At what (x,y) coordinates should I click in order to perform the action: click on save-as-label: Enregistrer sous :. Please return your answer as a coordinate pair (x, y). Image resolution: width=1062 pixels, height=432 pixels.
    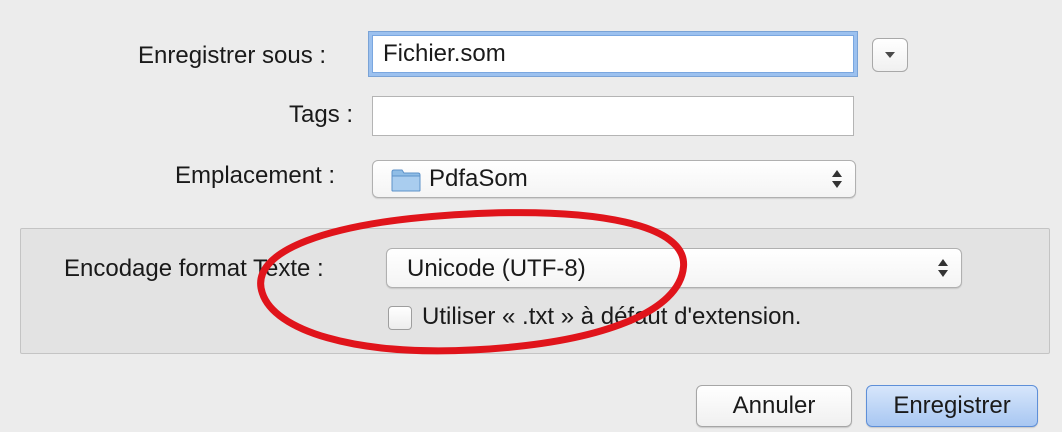
    Looking at the image, I should click on (232, 55).